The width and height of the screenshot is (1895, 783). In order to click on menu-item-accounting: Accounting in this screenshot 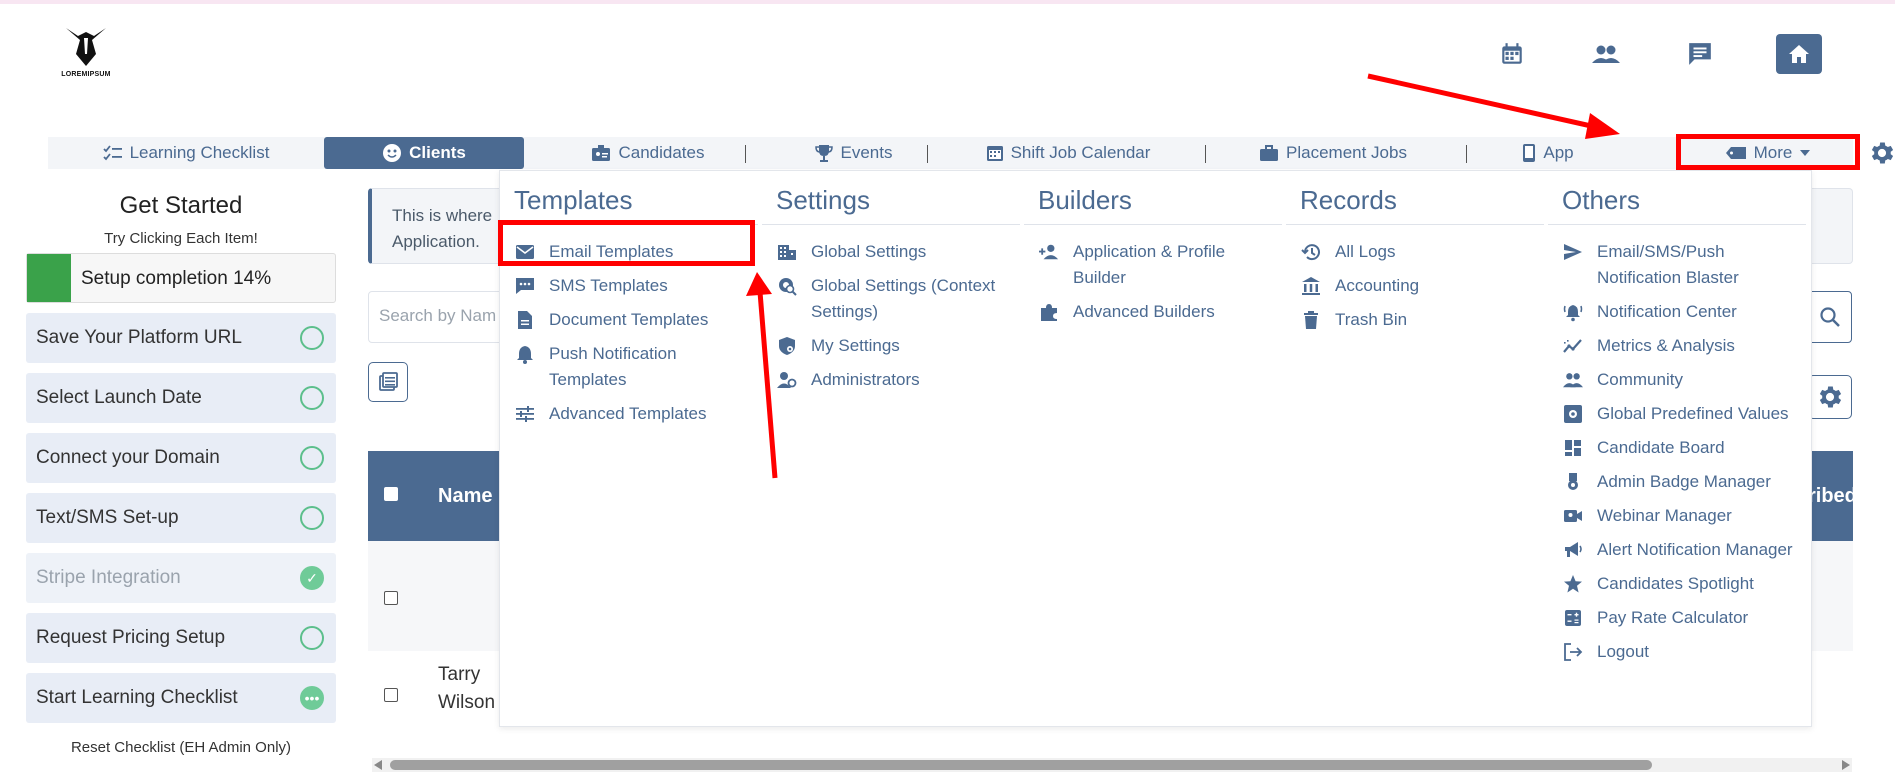, I will do `click(1417, 286)`.